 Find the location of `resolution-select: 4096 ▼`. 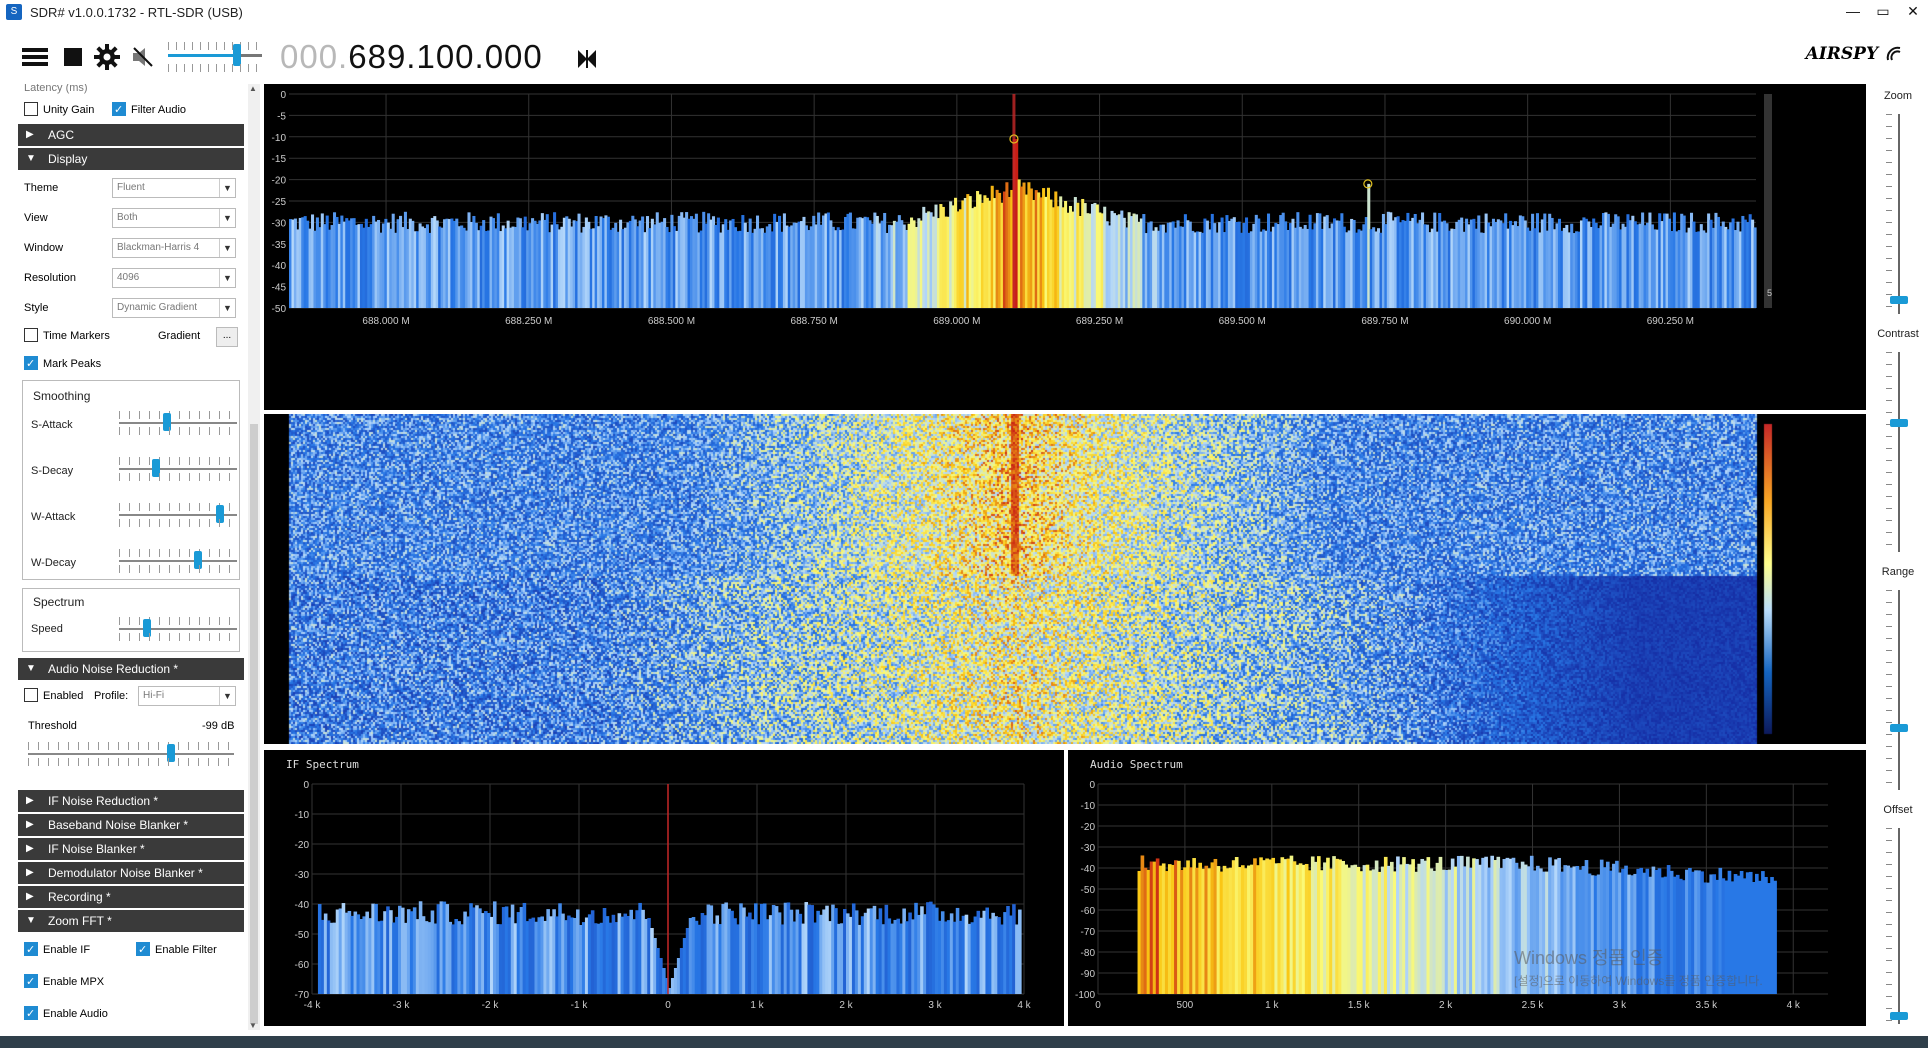

resolution-select: 4096 ▼ is located at coordinates (174, 278).